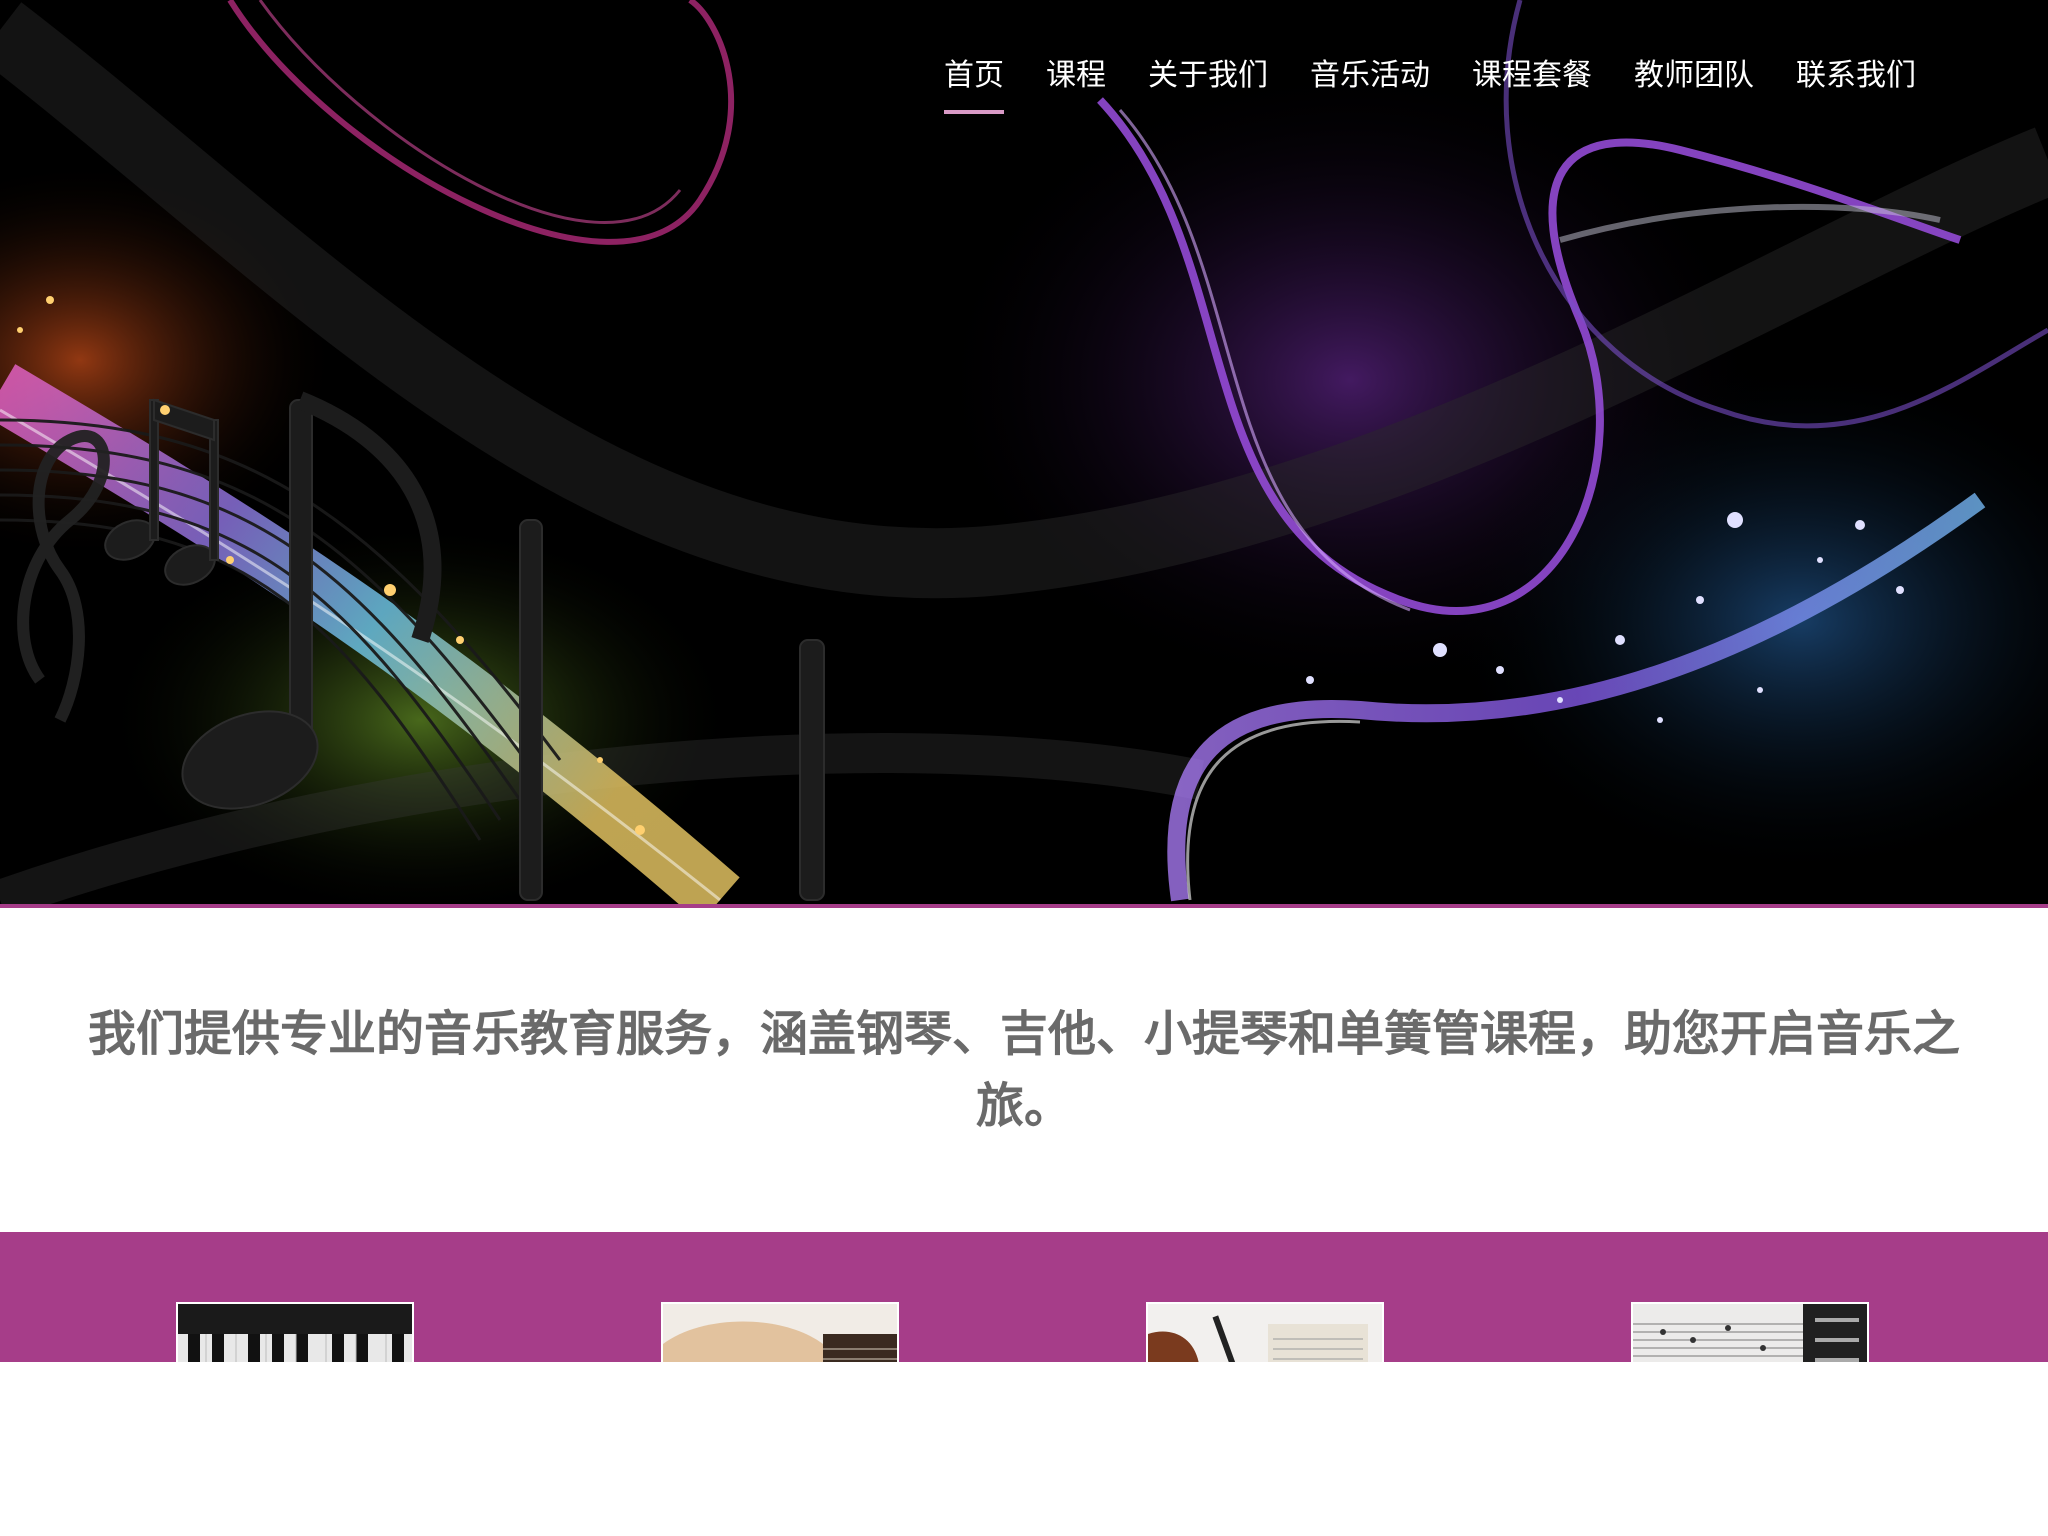  I want to click on piano-course-thumbnail, so click(295, 1332).